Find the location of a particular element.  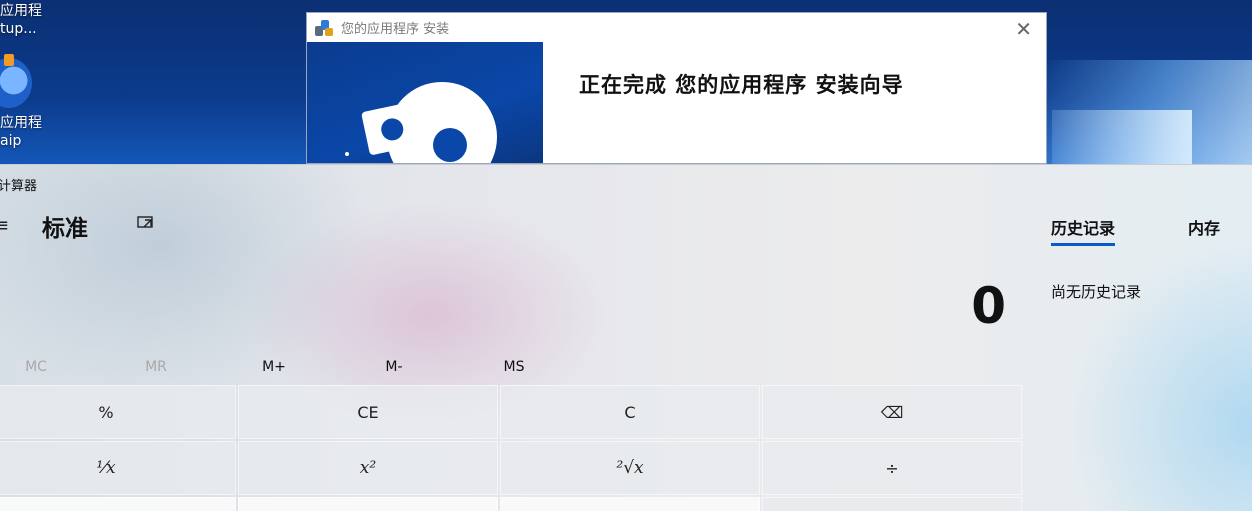

memory-row: MC MR M+ M- MS is located at coordinates (510, 369).